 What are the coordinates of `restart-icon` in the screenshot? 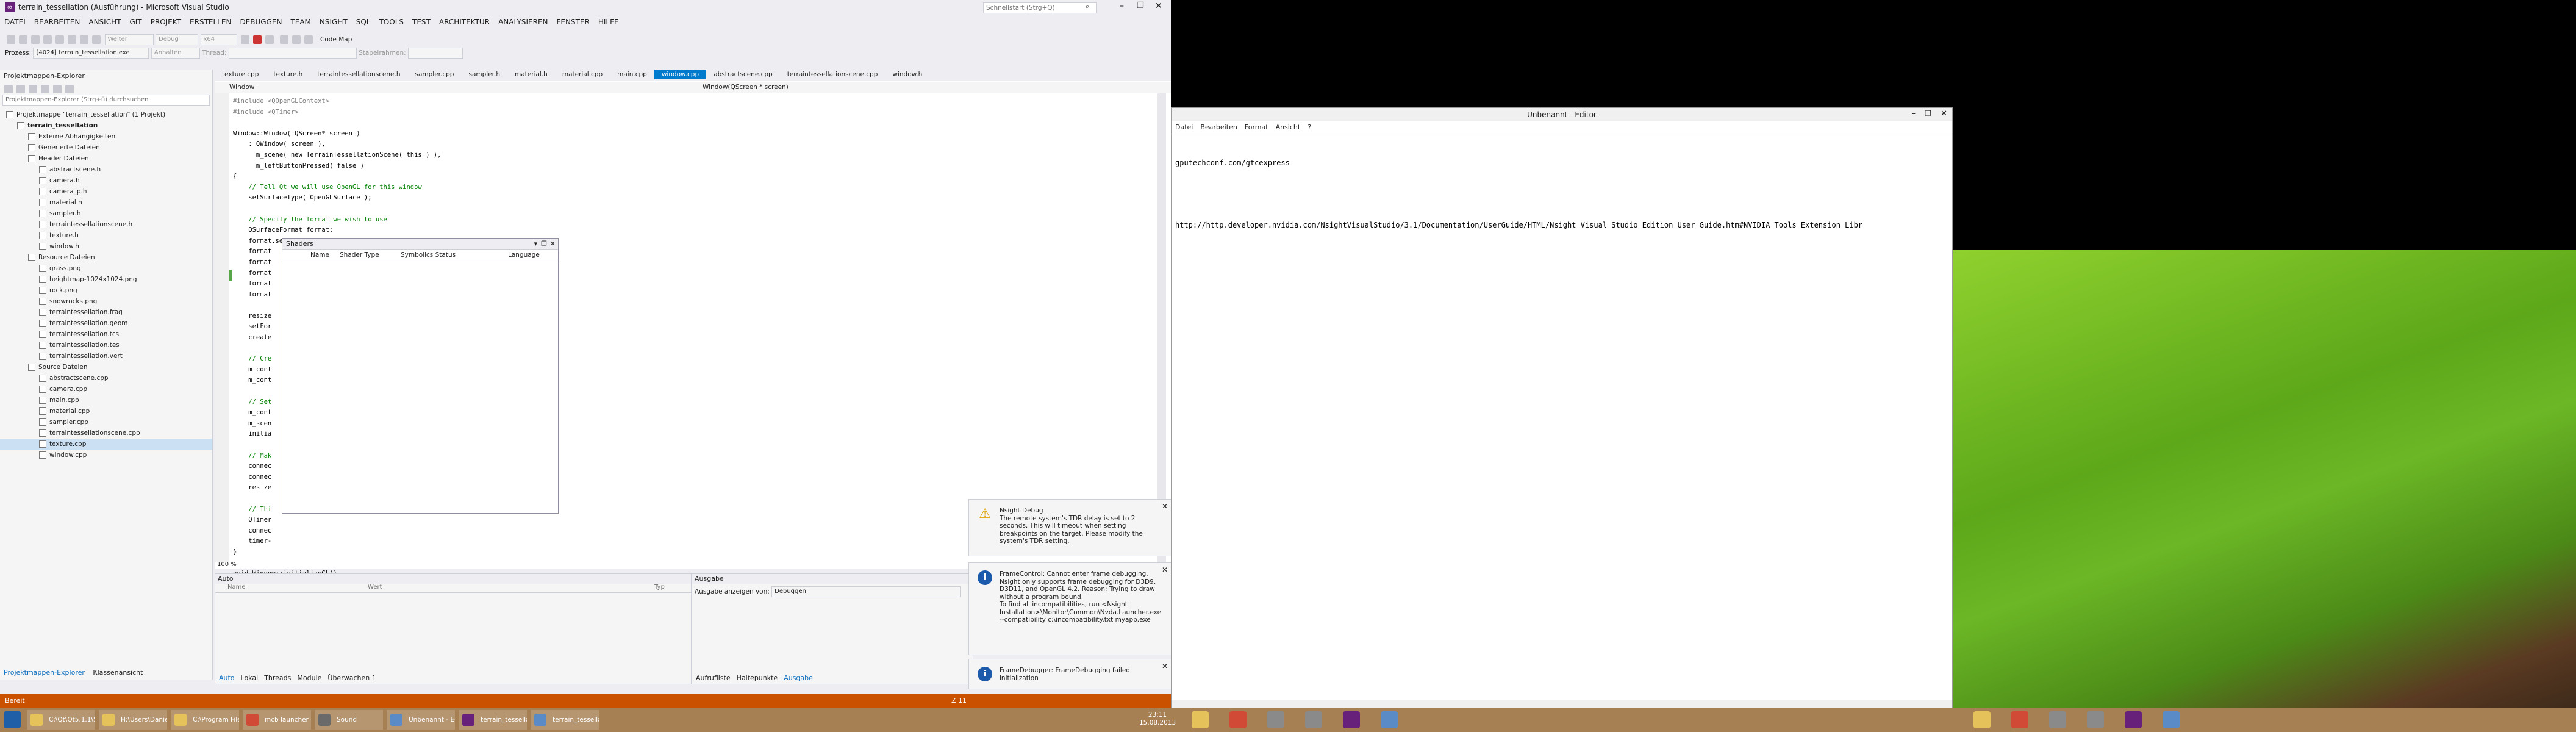 It's located at (269, 40).